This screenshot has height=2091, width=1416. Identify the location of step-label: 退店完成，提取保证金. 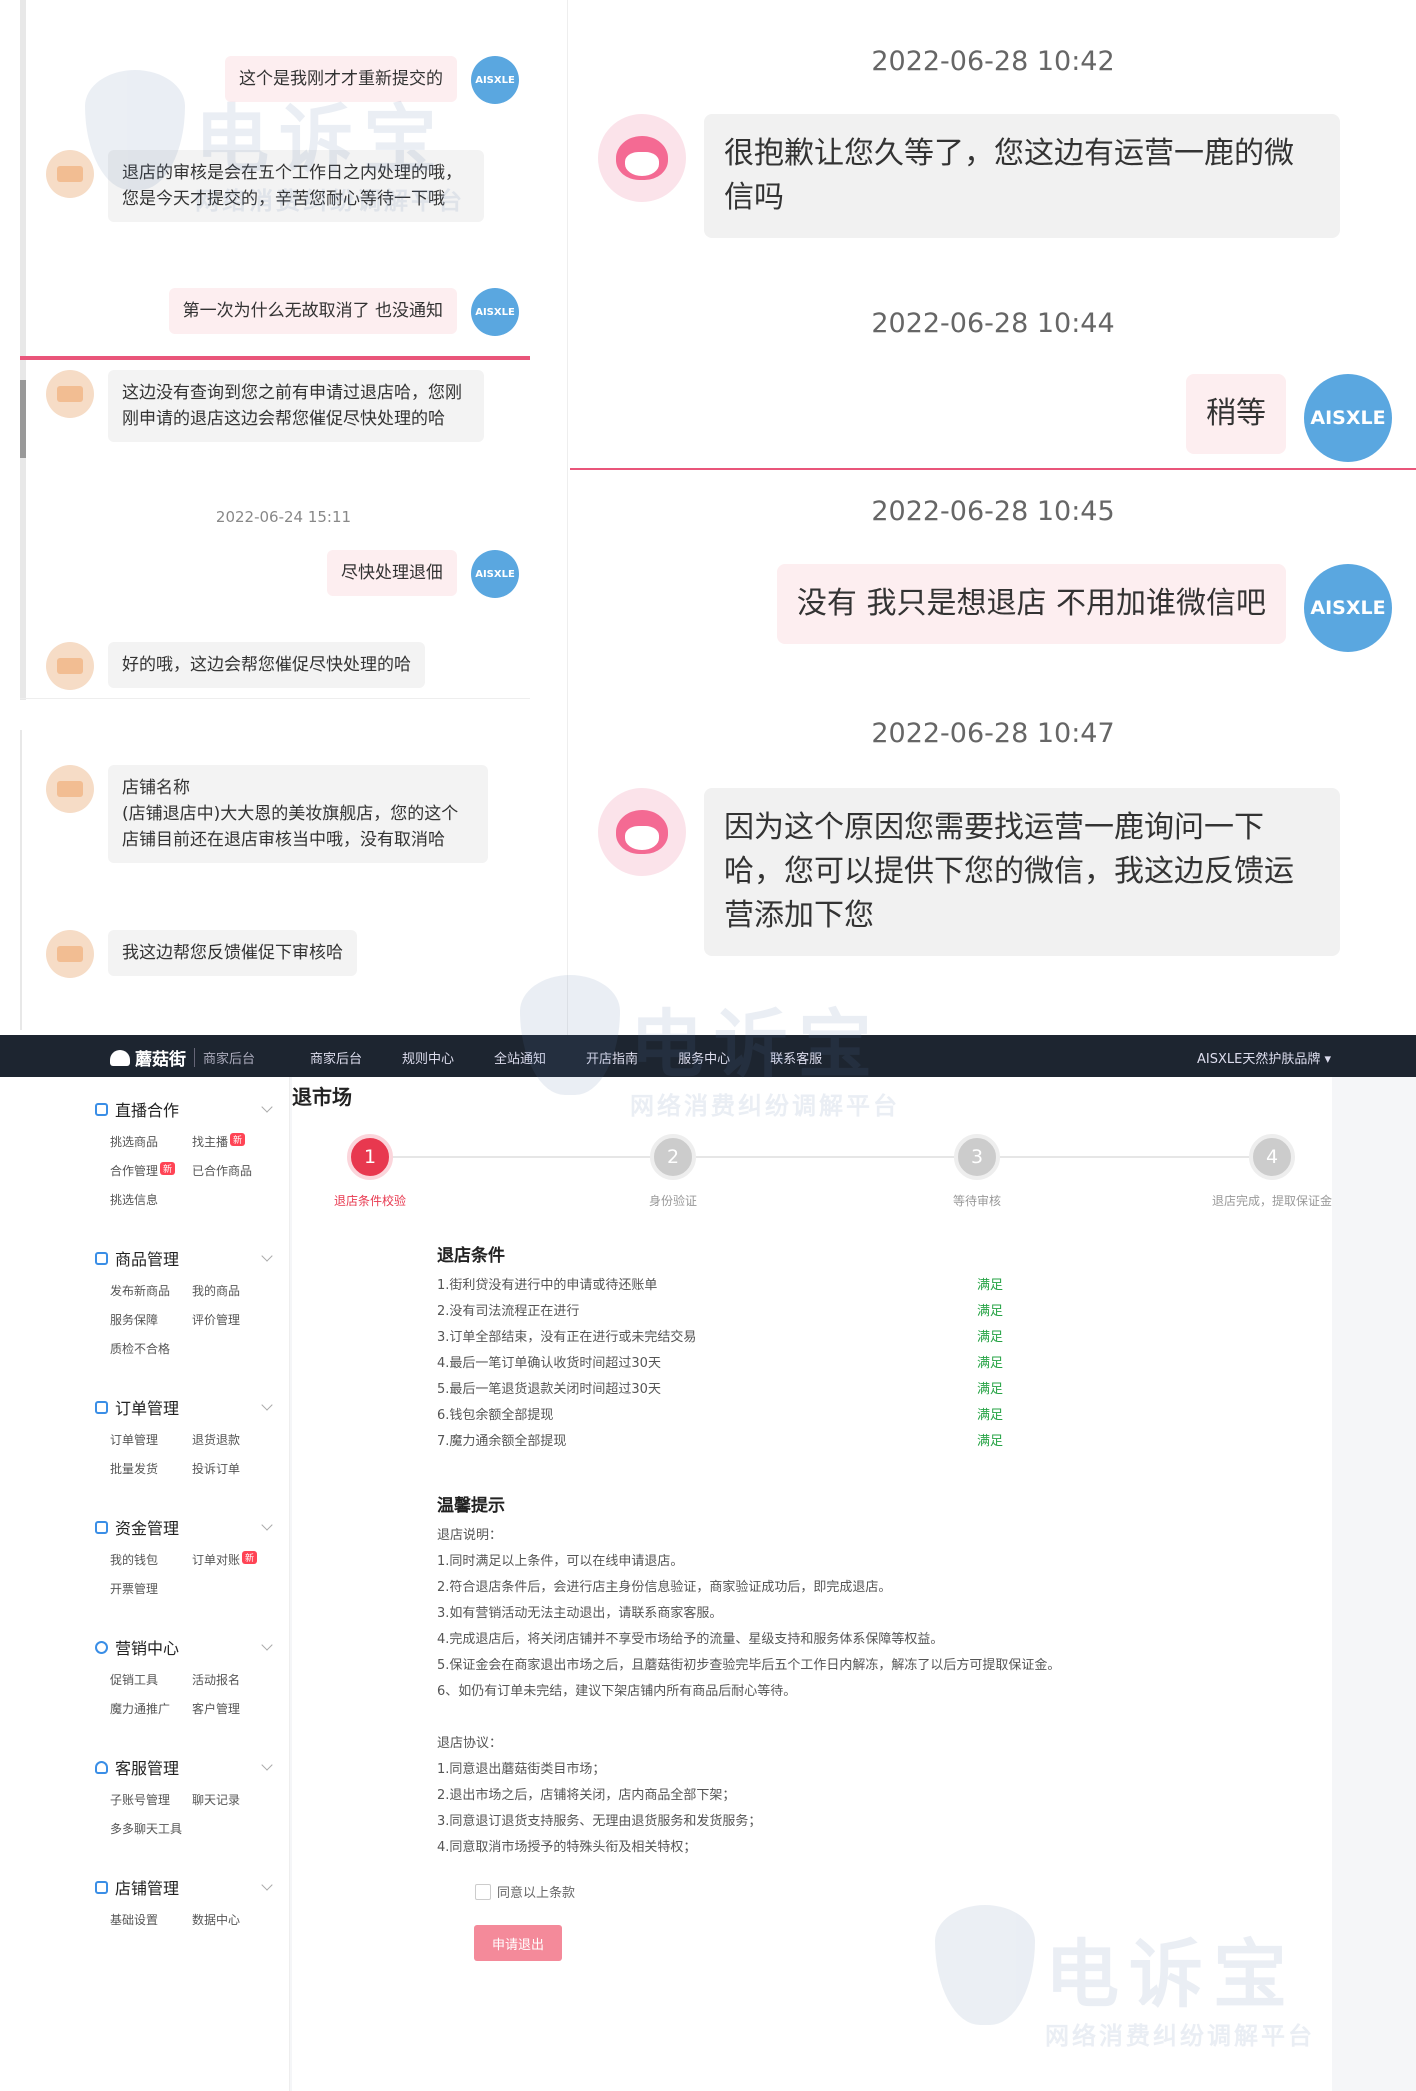
(1271, 1201).